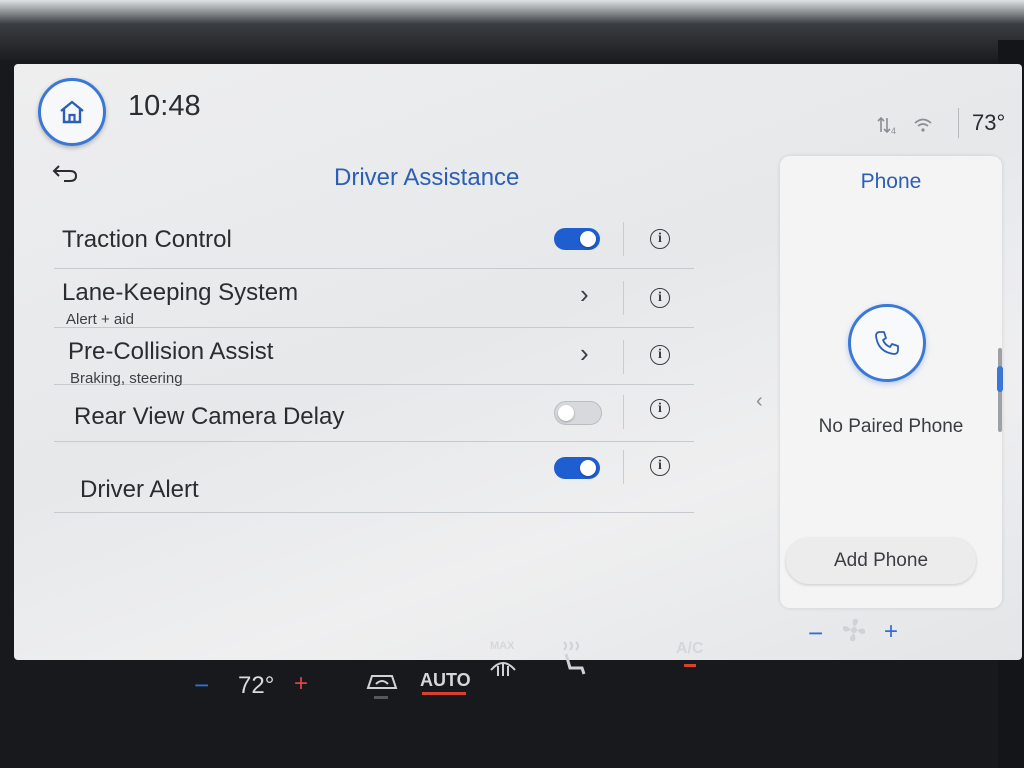  I want to click on max-defrost-button, so click(503, 667).